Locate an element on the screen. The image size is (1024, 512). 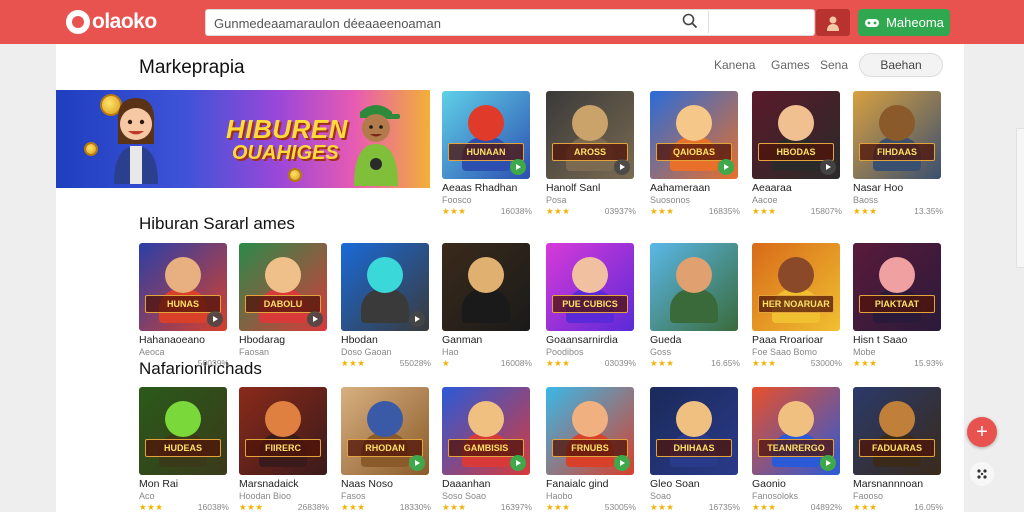
game-thumbnail: FIHDAAS is located at coordinates (897, 135).